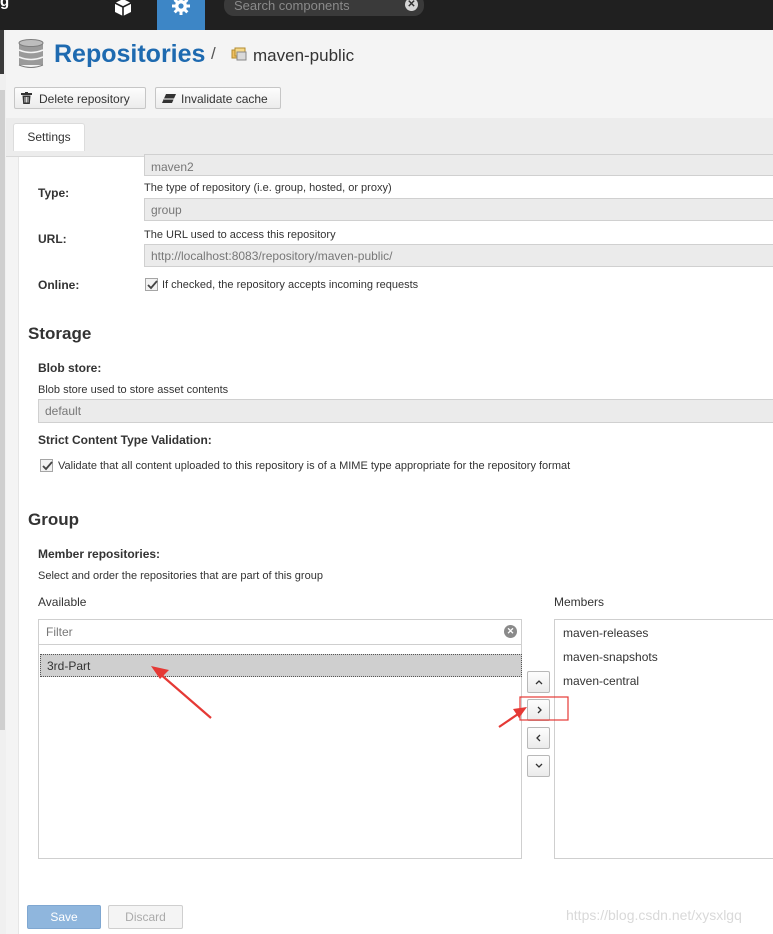  What do you see at coordinates (2, 410) in the screenshot?
I see `left-scrollbar` at bounding box center [2, 410].